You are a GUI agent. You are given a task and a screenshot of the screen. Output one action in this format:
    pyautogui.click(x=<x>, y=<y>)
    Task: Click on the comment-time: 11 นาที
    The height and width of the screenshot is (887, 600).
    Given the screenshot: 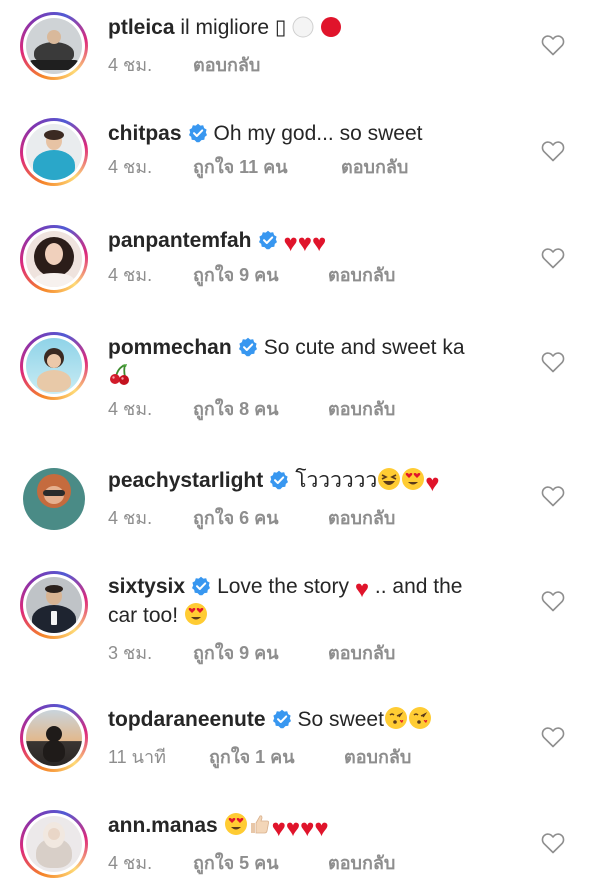 What is the action you would take?
    pyautogui.click(x=137, y=757)
    